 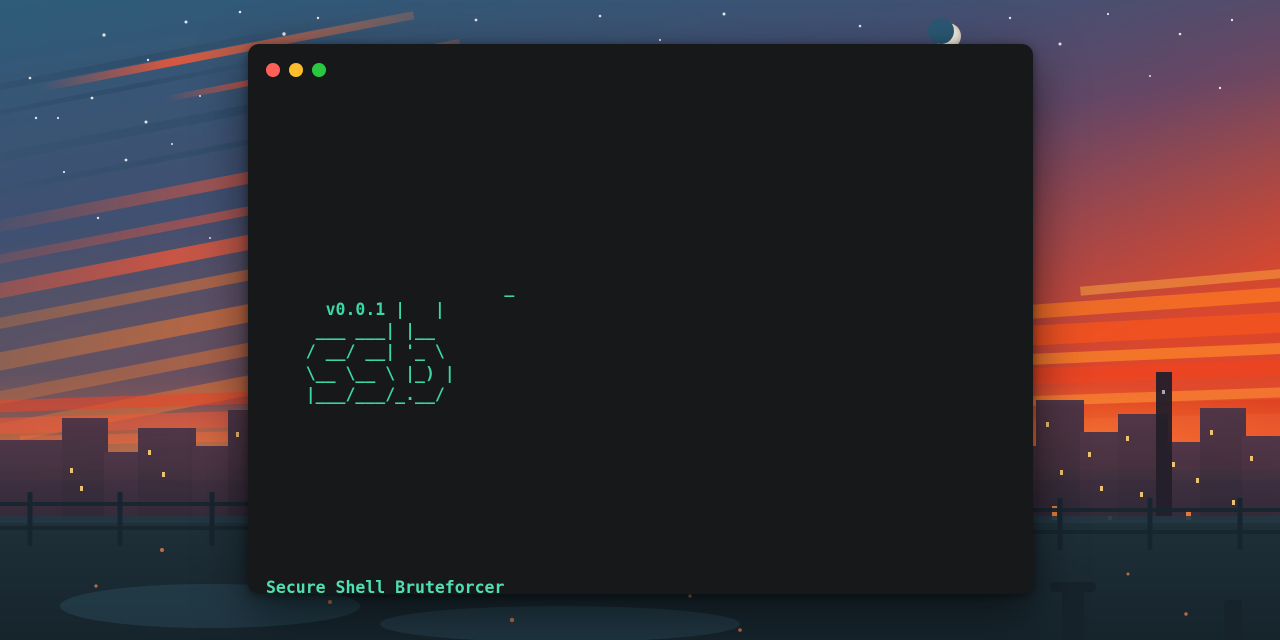 What do you see at coordinates (355, 331) in the screenshot?
I see `banner-line-2: ___ ___| |__` at bounding box center [355, 331].